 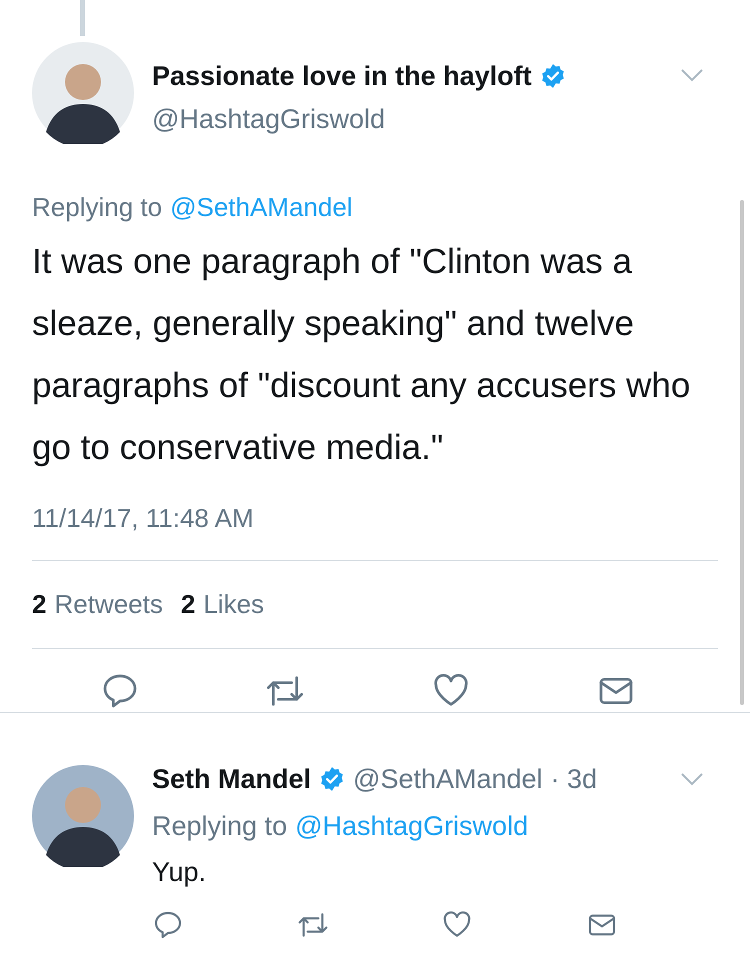 What do you see at coordinates (108, 604) in the screenshot?
I see `stat-label: Retweets` at bounding box center [108, 604].